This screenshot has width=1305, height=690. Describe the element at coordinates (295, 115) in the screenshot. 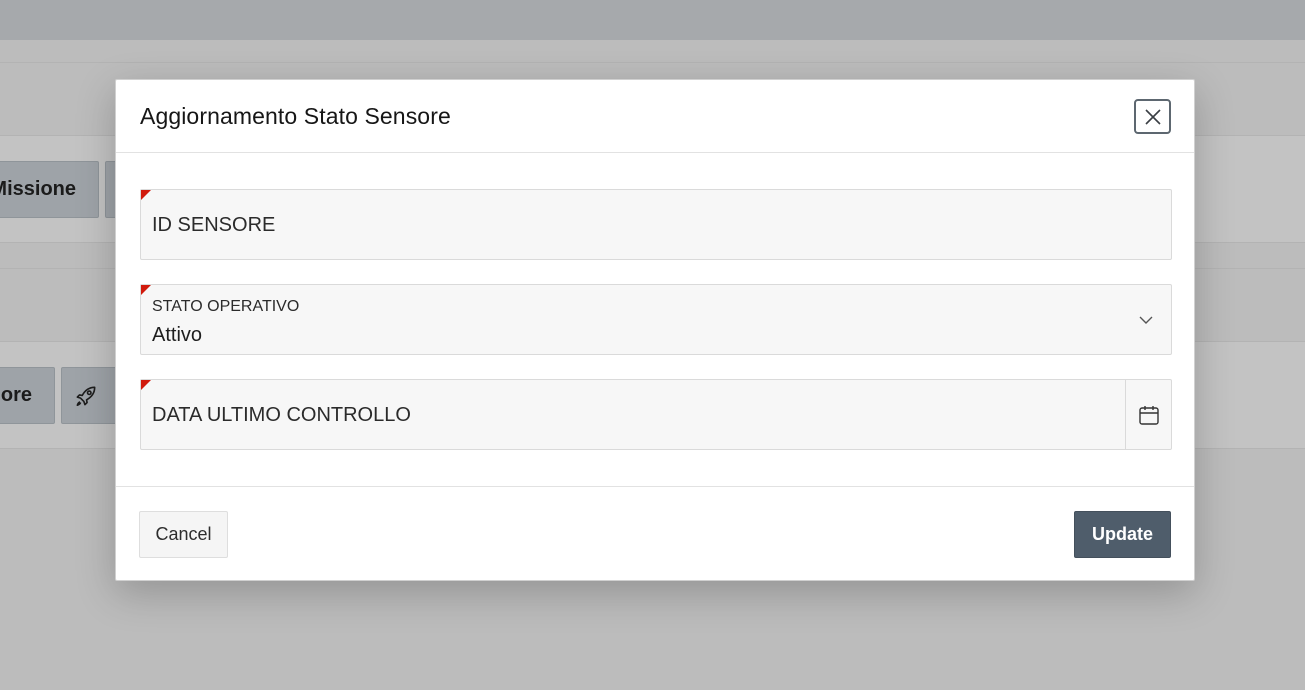

I see `dialog-title: Aggiornamento Stato Sensore` at that location.